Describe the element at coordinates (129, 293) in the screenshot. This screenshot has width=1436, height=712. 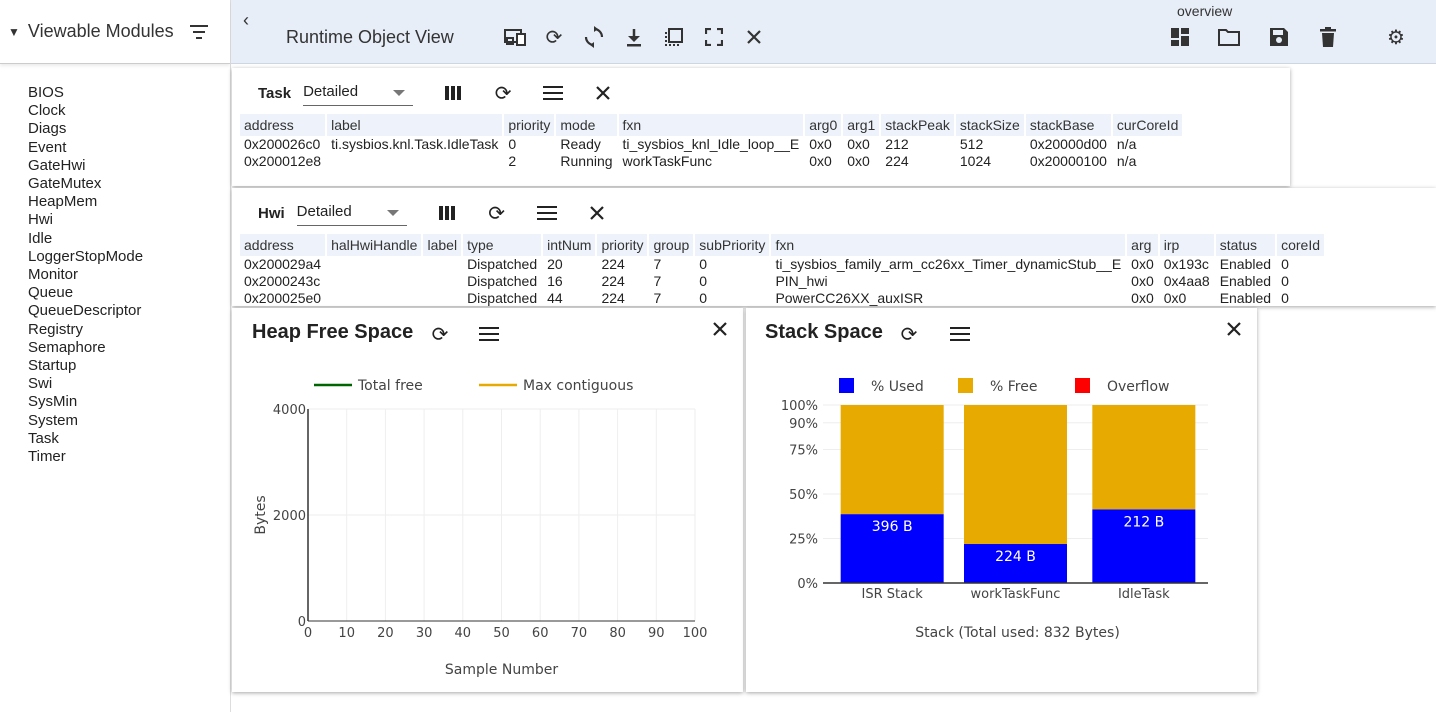
I see `module-item-queue: Queue` at that location.